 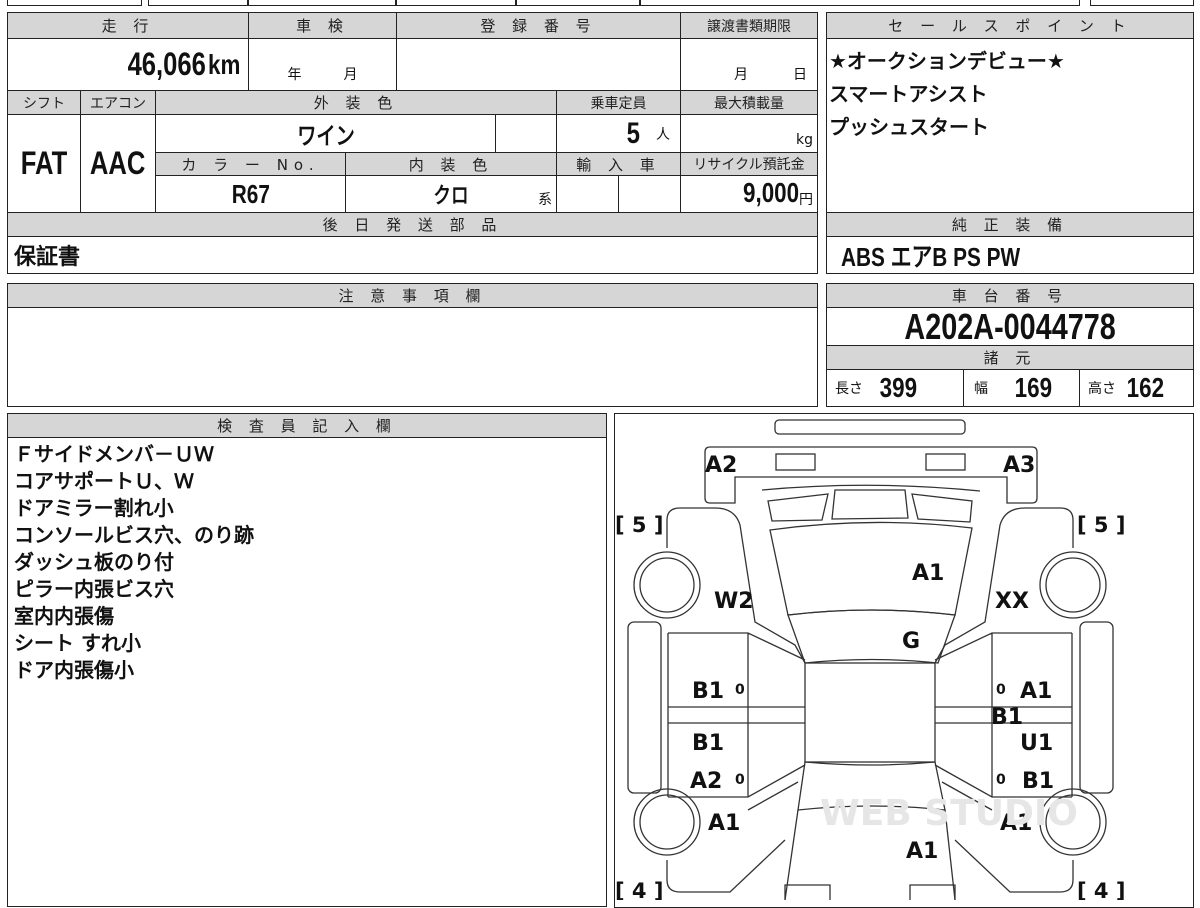 What do you see at coordinates (104, 481) in the screenshot?
I see `inspector-note: コアサポートＵ、Ｗ` at bounding box center [104, 481].